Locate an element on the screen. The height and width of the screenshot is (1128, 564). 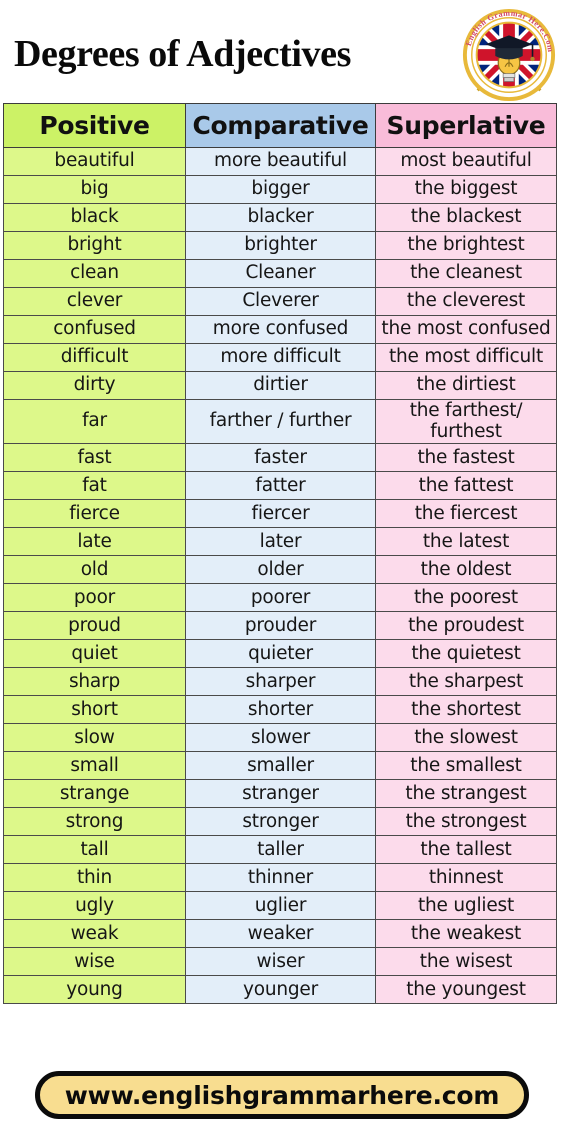
table-row: wise wiser the wisest is located at coordinates (280, 962).